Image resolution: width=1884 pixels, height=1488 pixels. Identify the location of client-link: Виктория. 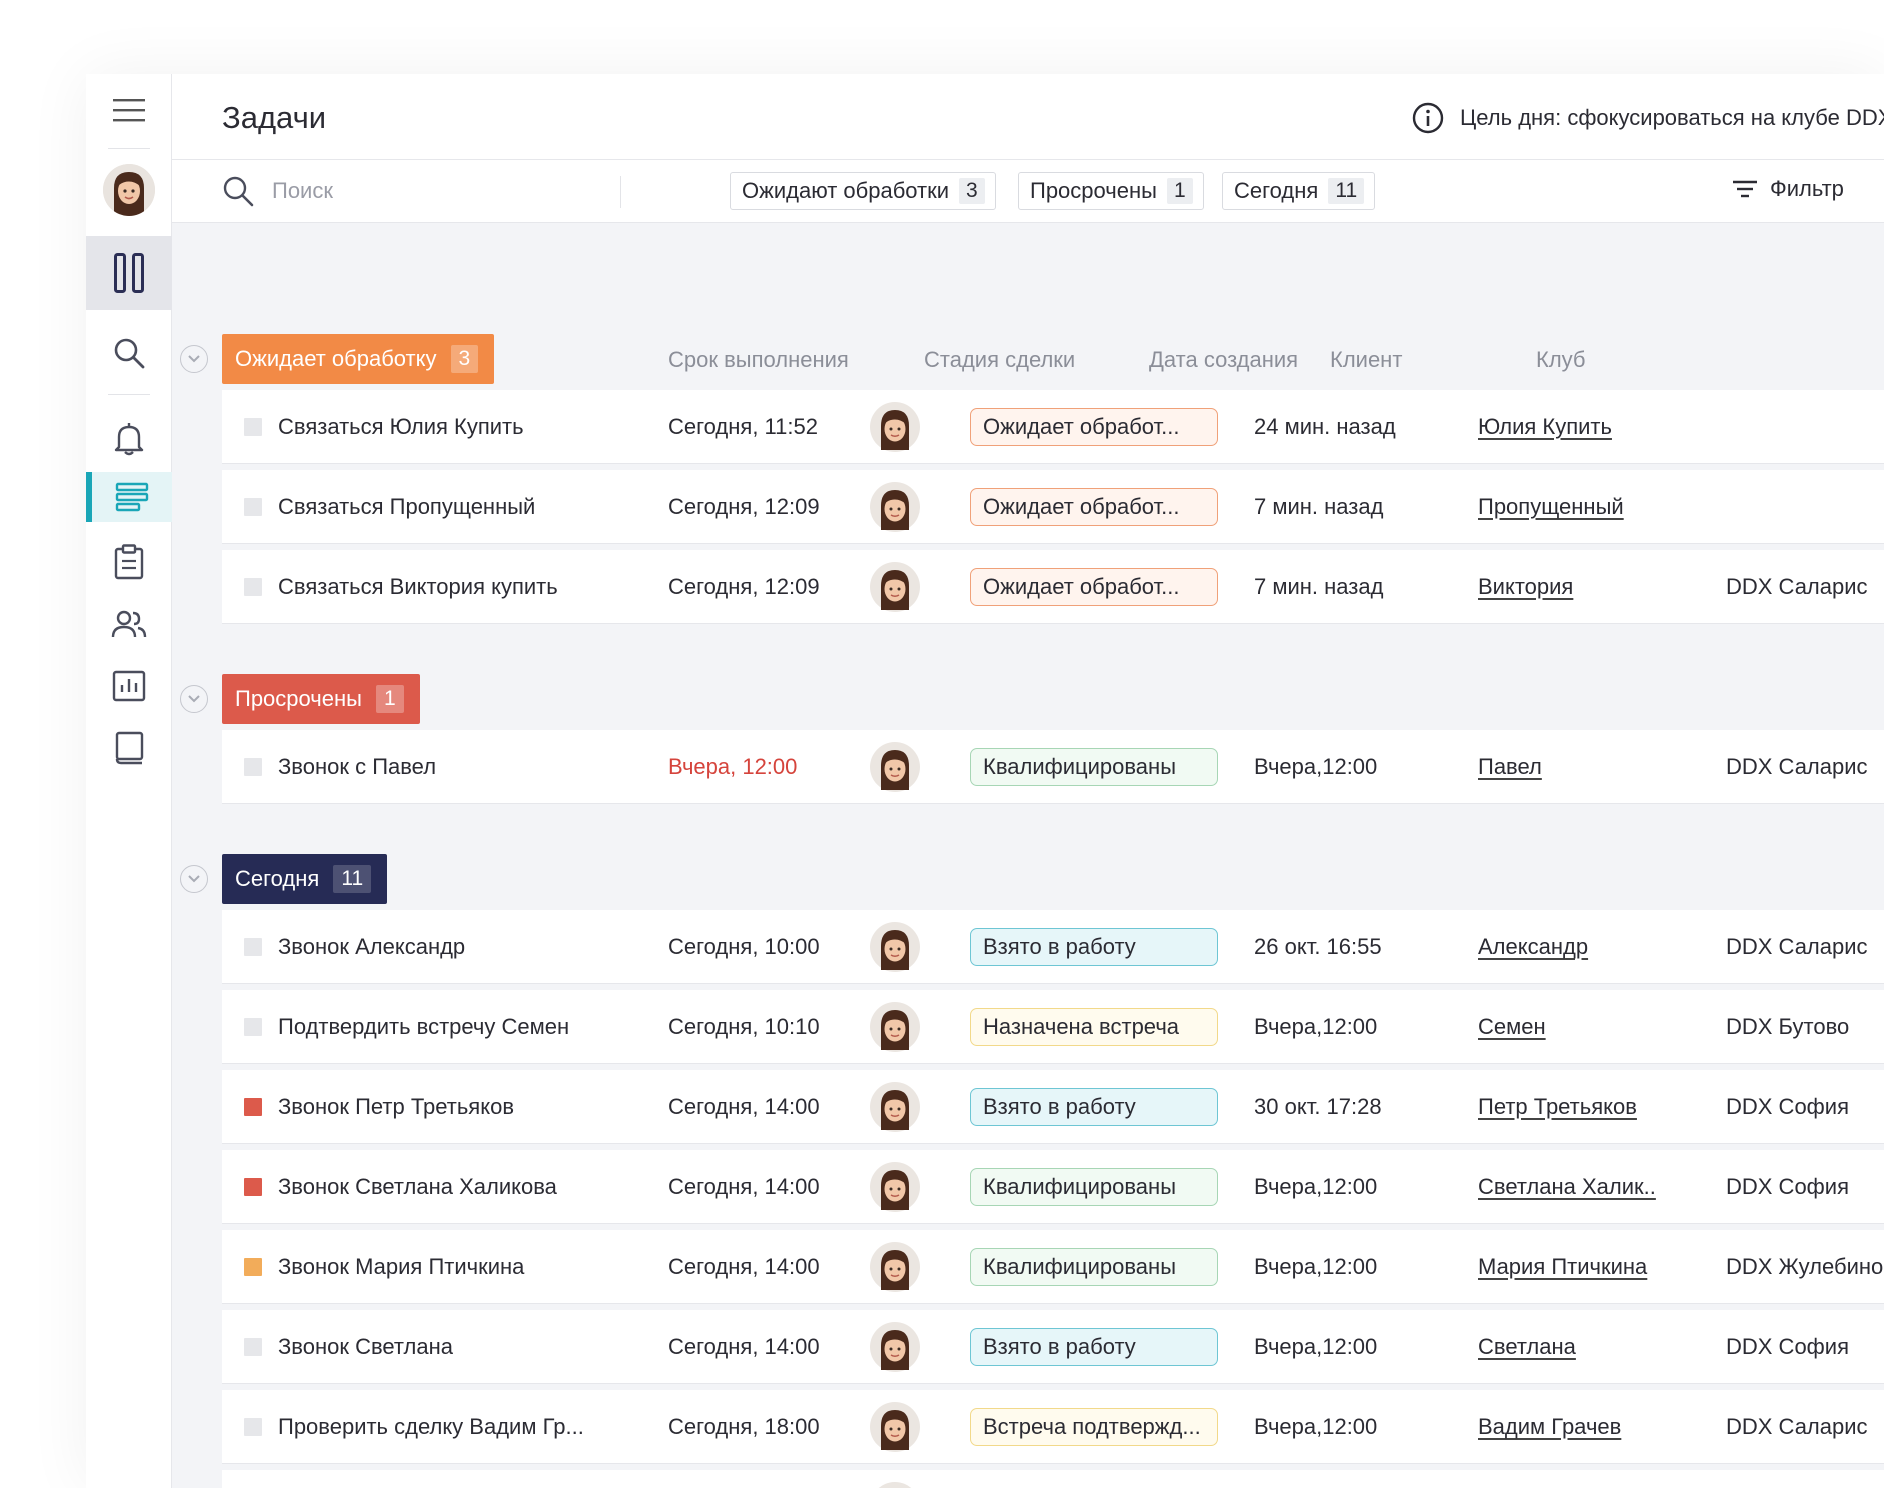
(1525, 587).